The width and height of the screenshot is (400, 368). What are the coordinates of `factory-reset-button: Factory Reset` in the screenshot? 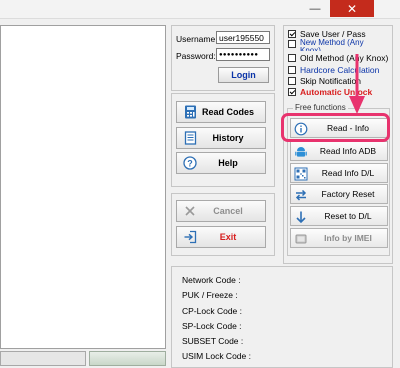 It's located at (339, 194).